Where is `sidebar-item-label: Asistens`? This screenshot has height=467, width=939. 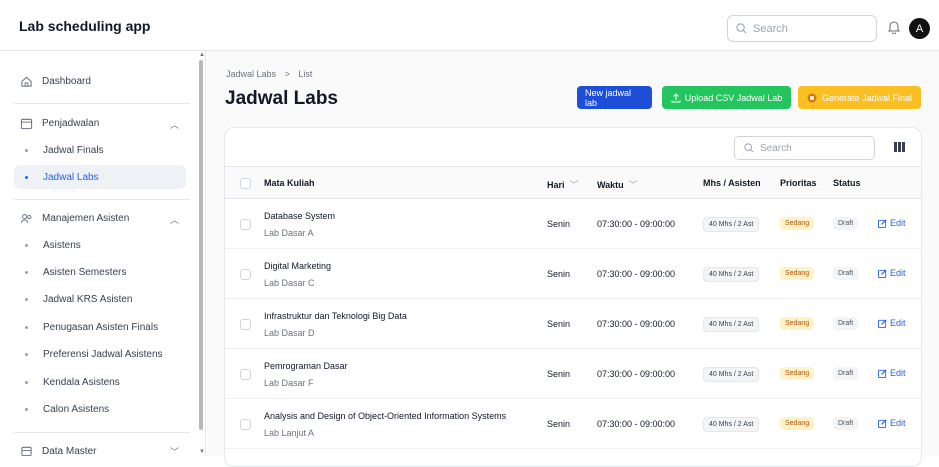
sidebar-item-label: Asistens is located at coordinates (62, 245).